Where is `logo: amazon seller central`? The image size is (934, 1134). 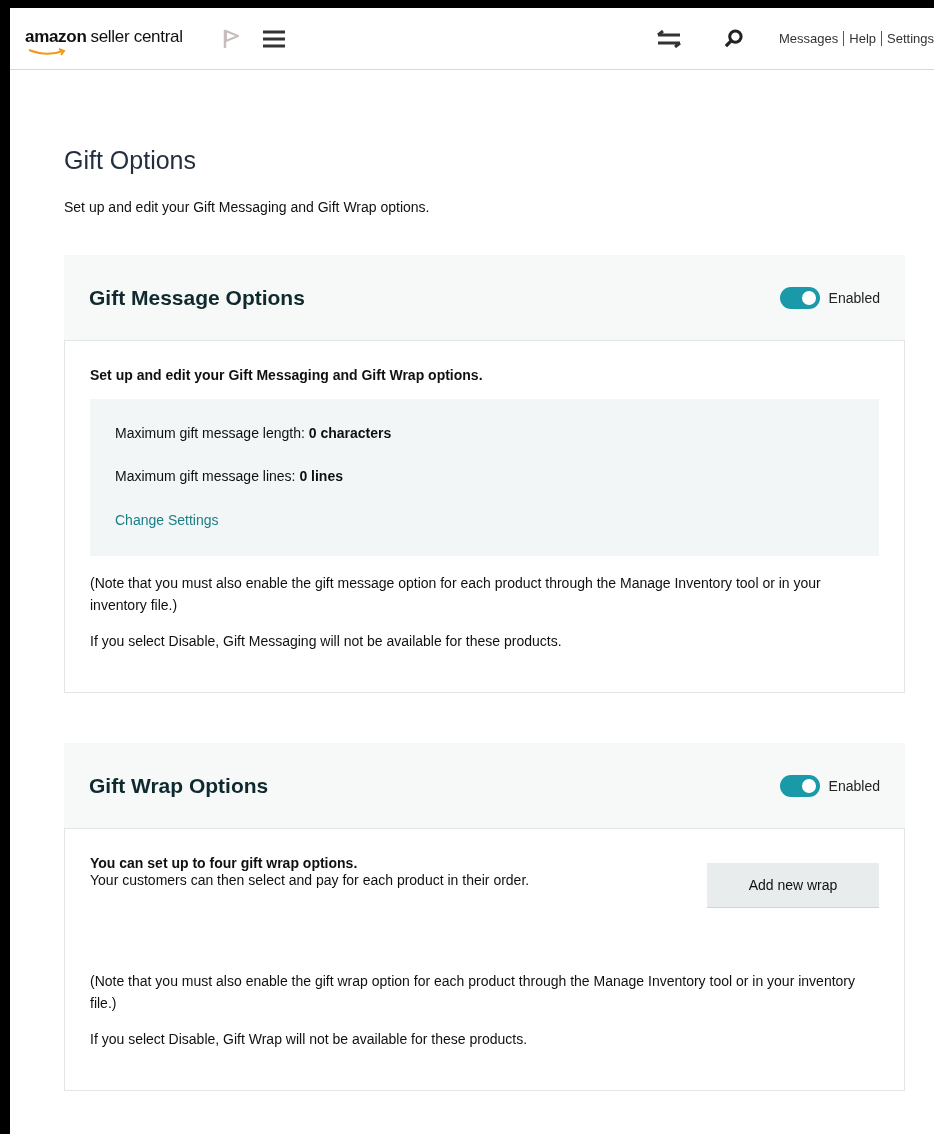
logo: amazon seller central is located at coordinates (104, 41).